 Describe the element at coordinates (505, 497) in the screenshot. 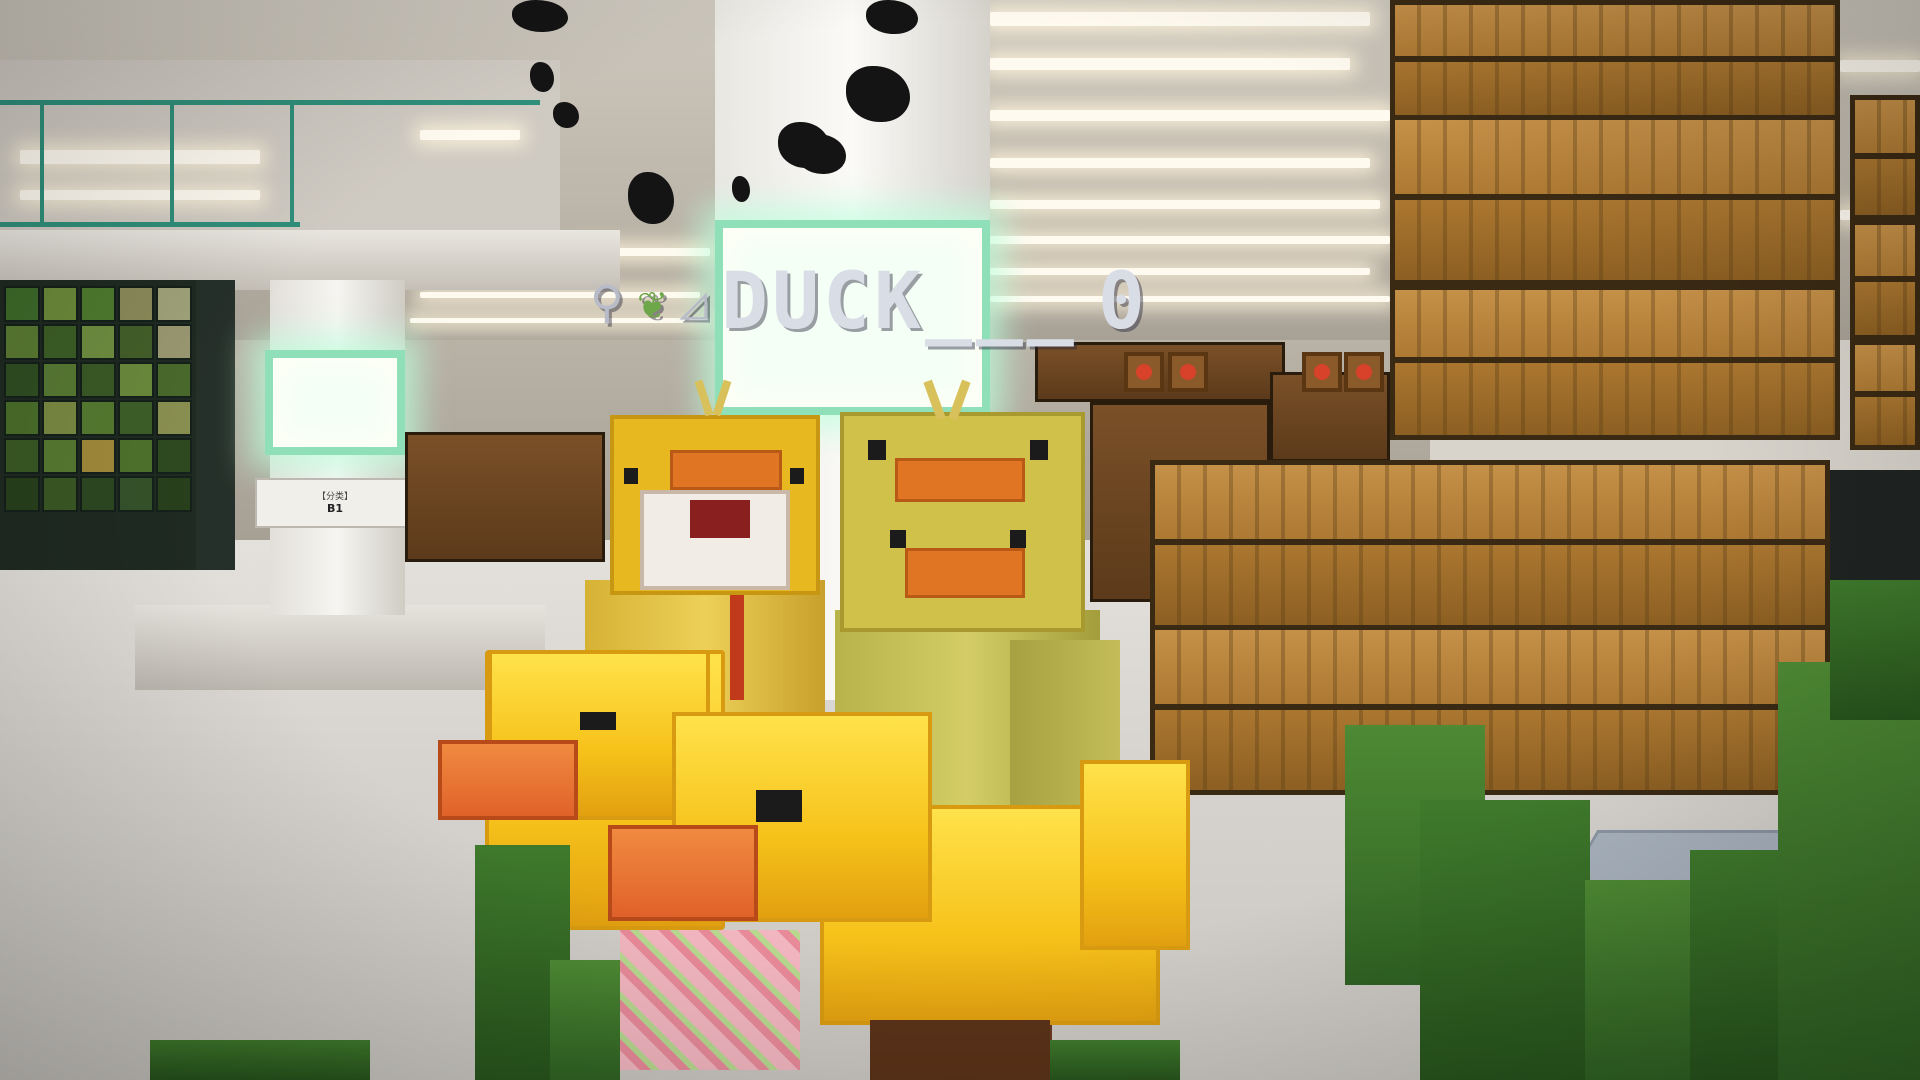

I see `storage-shelf` at that location.